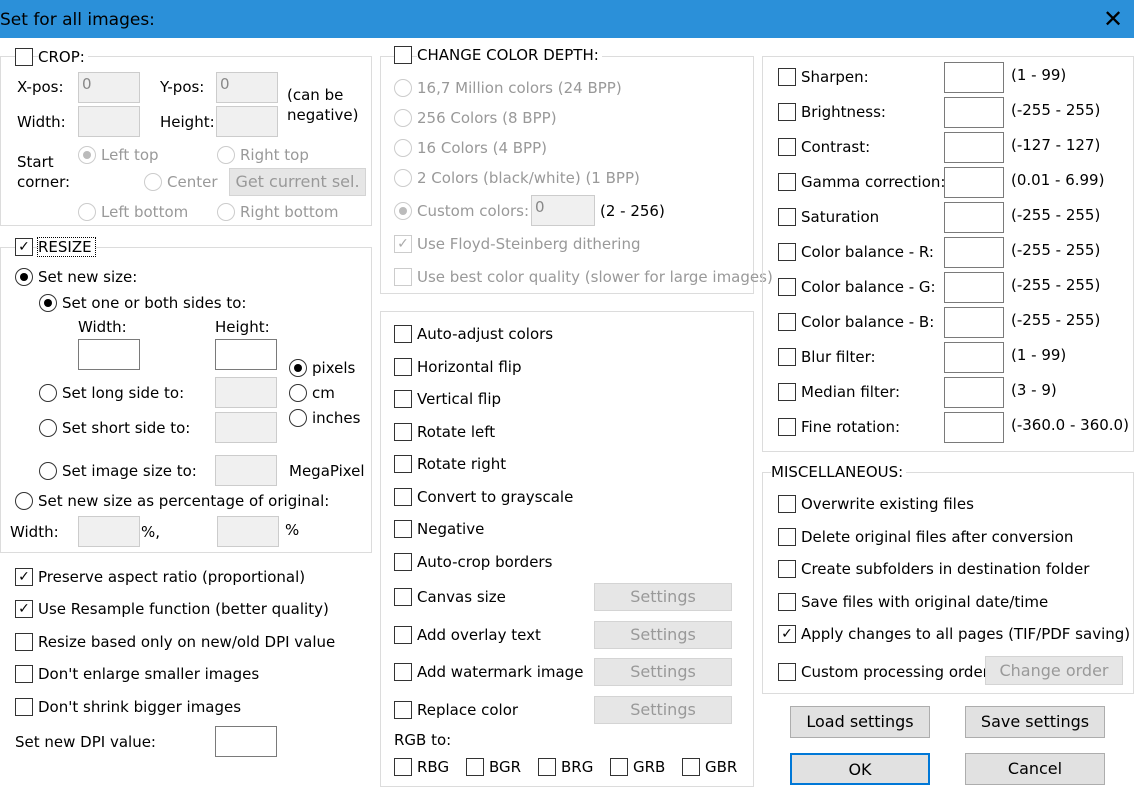 Image resolution: width=1134 pixels, height=787 pixels. I want to click on auto-adjust-checkbox, so click(403, 334).